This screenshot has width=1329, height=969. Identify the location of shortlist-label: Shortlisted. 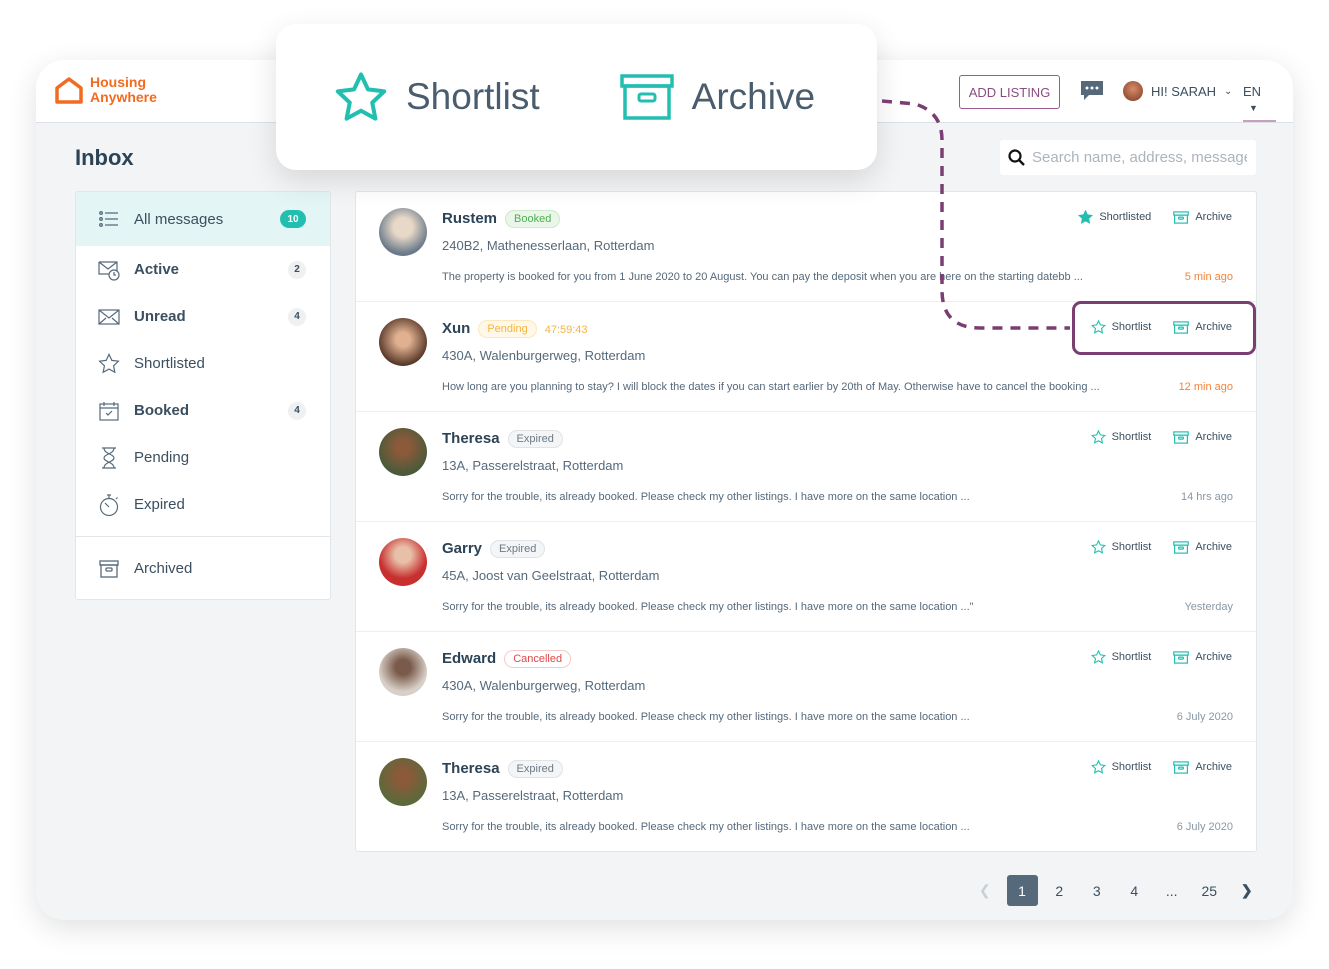
(1125, 217).